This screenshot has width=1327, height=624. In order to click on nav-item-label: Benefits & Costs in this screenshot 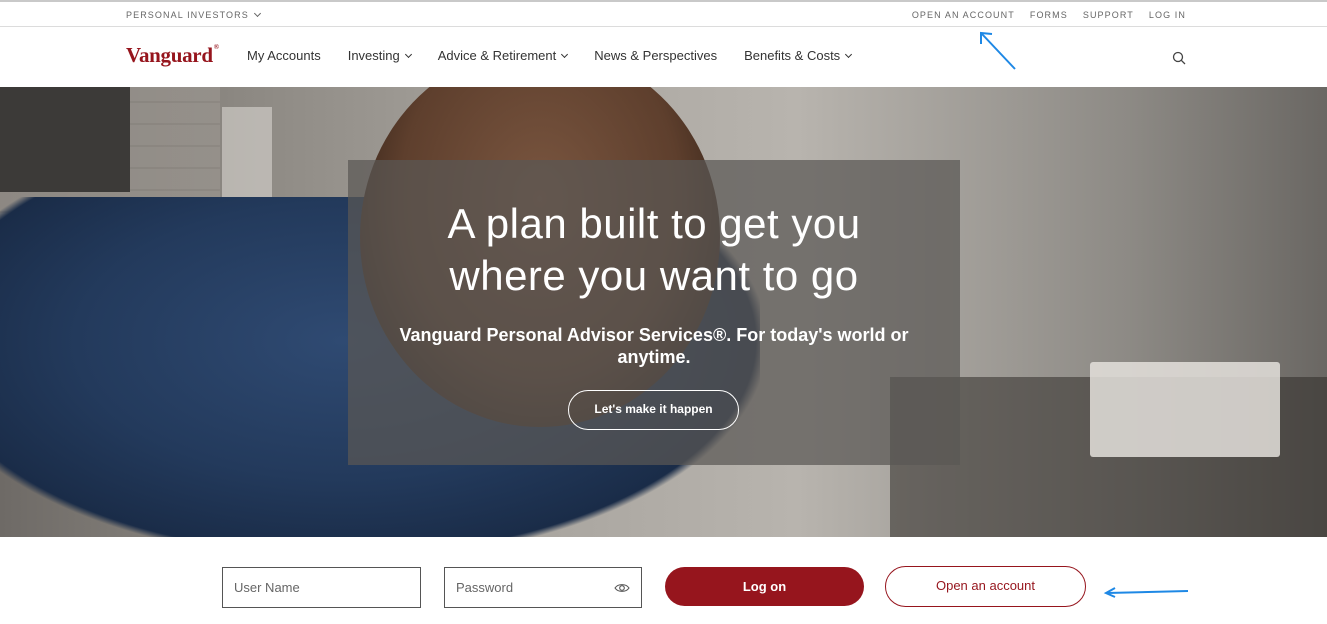, I will do `click(792, 55)`.